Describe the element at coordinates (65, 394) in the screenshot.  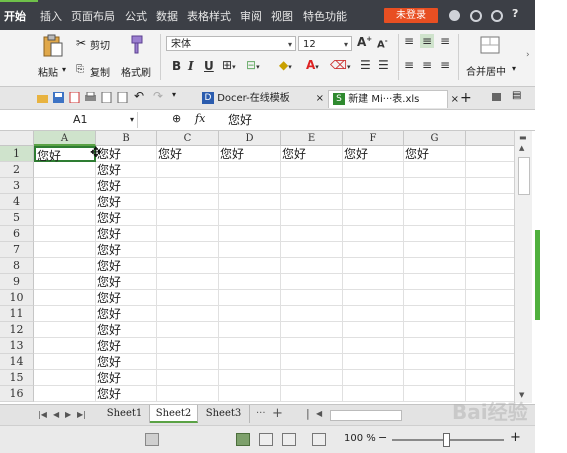
I see `cell-a16` at that location.